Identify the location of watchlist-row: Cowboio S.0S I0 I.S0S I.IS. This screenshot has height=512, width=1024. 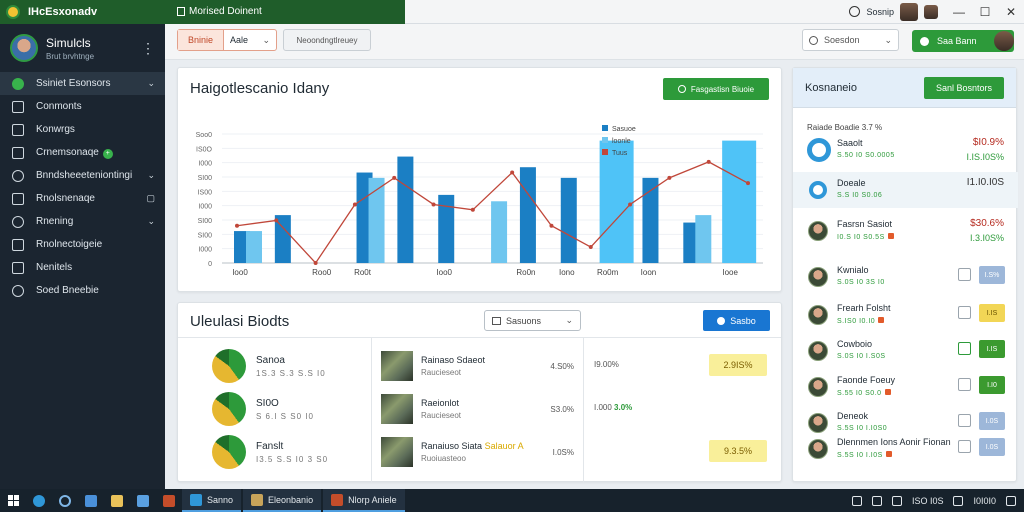
(905, 351).